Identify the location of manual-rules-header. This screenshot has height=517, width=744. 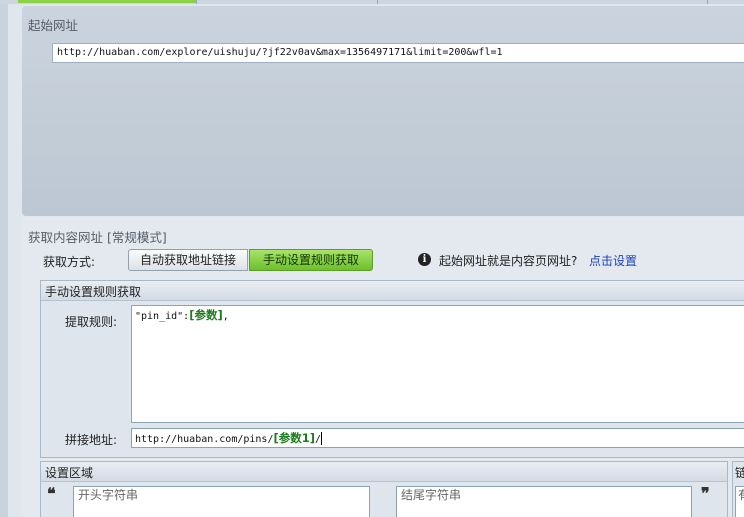
(392, 291).